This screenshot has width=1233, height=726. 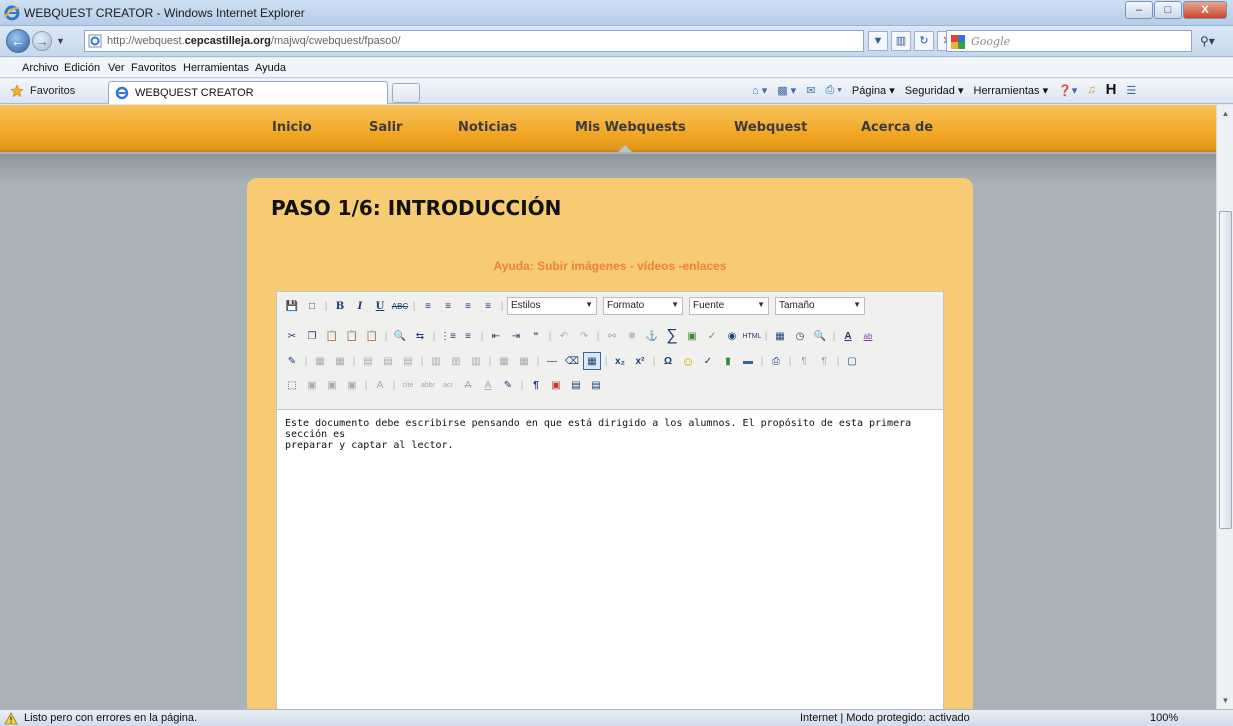 I want to click on back-button: ←, so click(x=18, y=41).